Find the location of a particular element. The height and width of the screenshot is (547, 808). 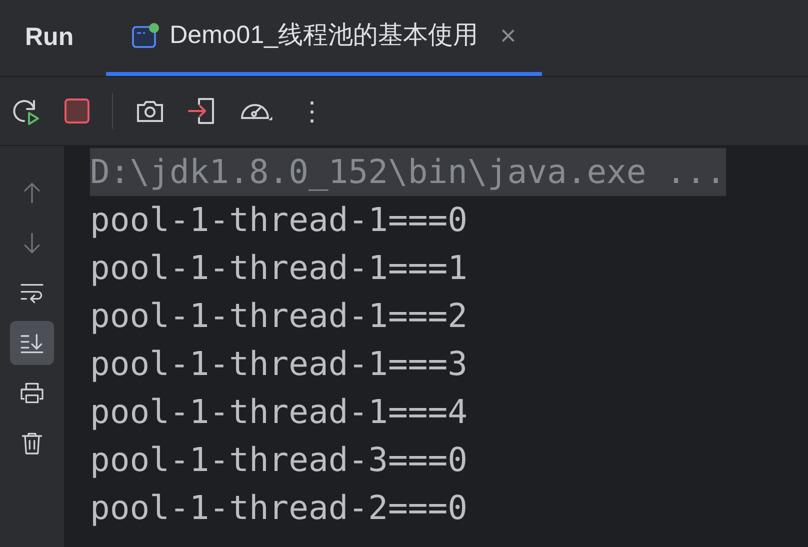

panel-title: Run is located at coordinates (49, 38).